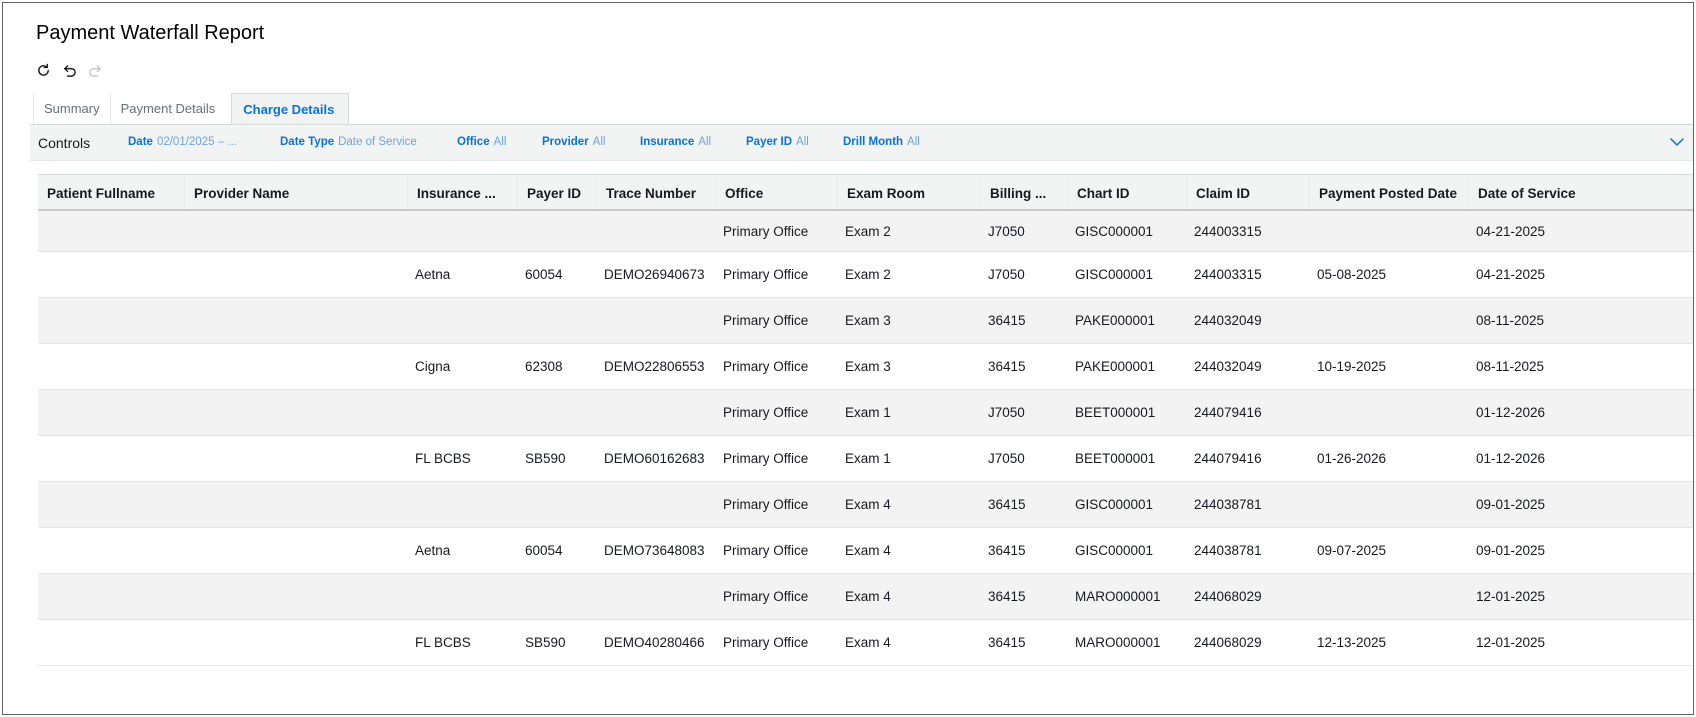 Image resolution: width=1696 pixels, height=717 pixels. I want to click on toolbar, so click(69, 70).